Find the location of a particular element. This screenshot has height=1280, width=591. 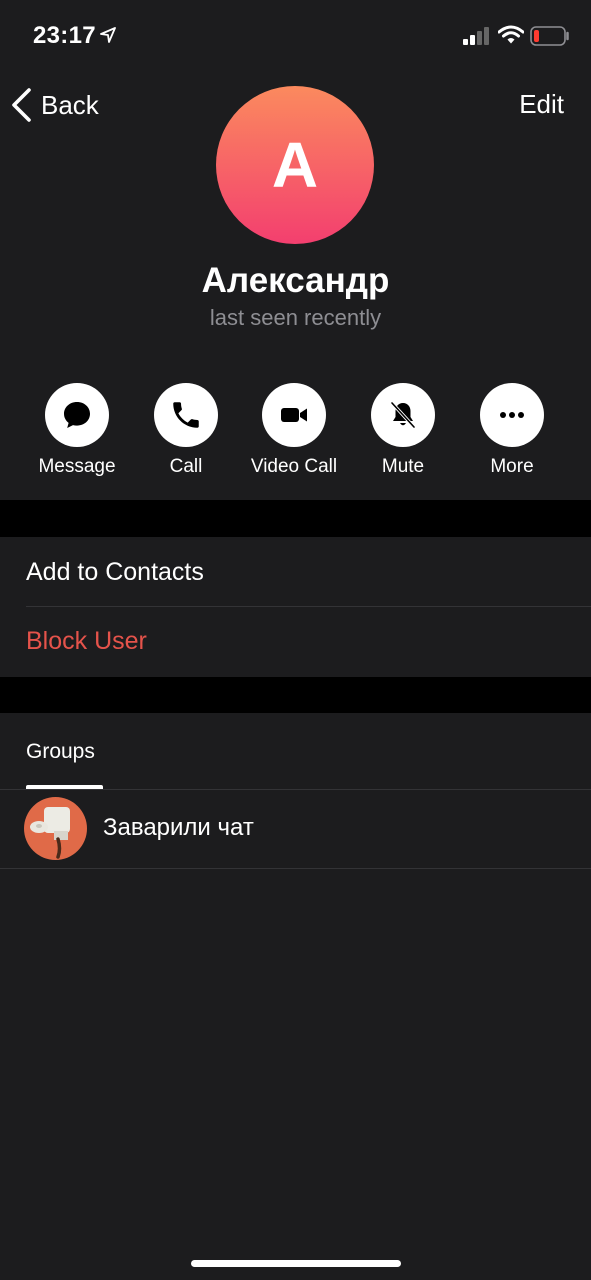

video-call-label: Video Call is located at coordinates (294, 466).